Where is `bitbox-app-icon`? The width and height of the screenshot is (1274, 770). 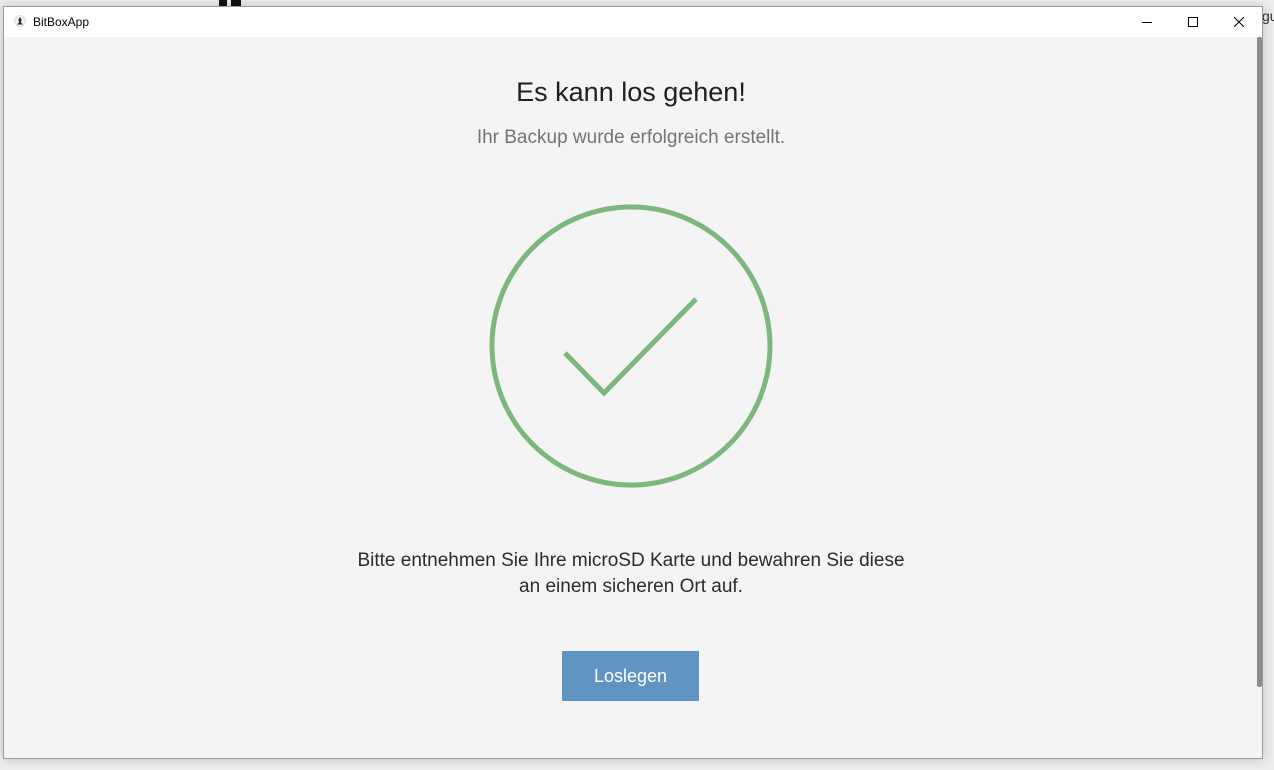
bitbox-app-icon is located at coordinates (20, 21).